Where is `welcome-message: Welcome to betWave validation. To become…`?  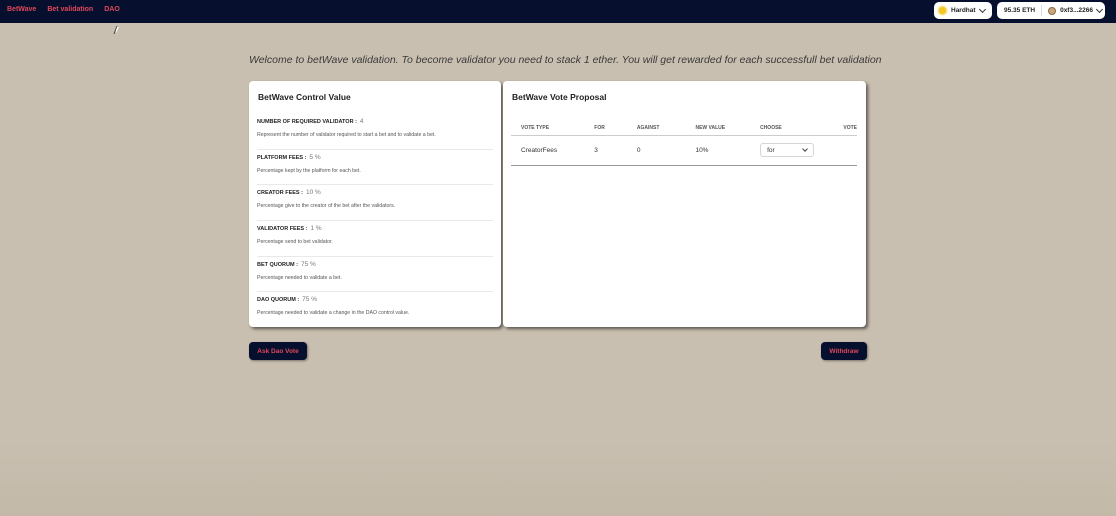
welcome-message: Welcome to betWave validation. To become… is located at coordinates (565, 60).